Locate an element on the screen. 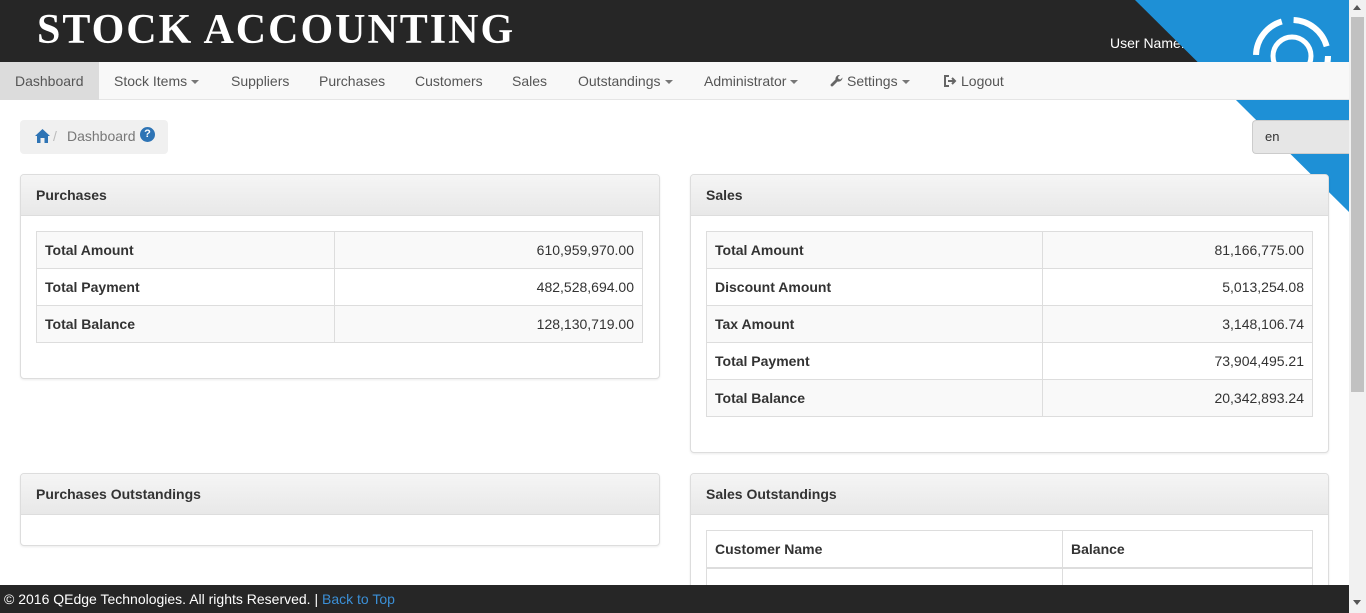  app-title: STOCK ACCOUNTING is located at coordinates (276, 30).